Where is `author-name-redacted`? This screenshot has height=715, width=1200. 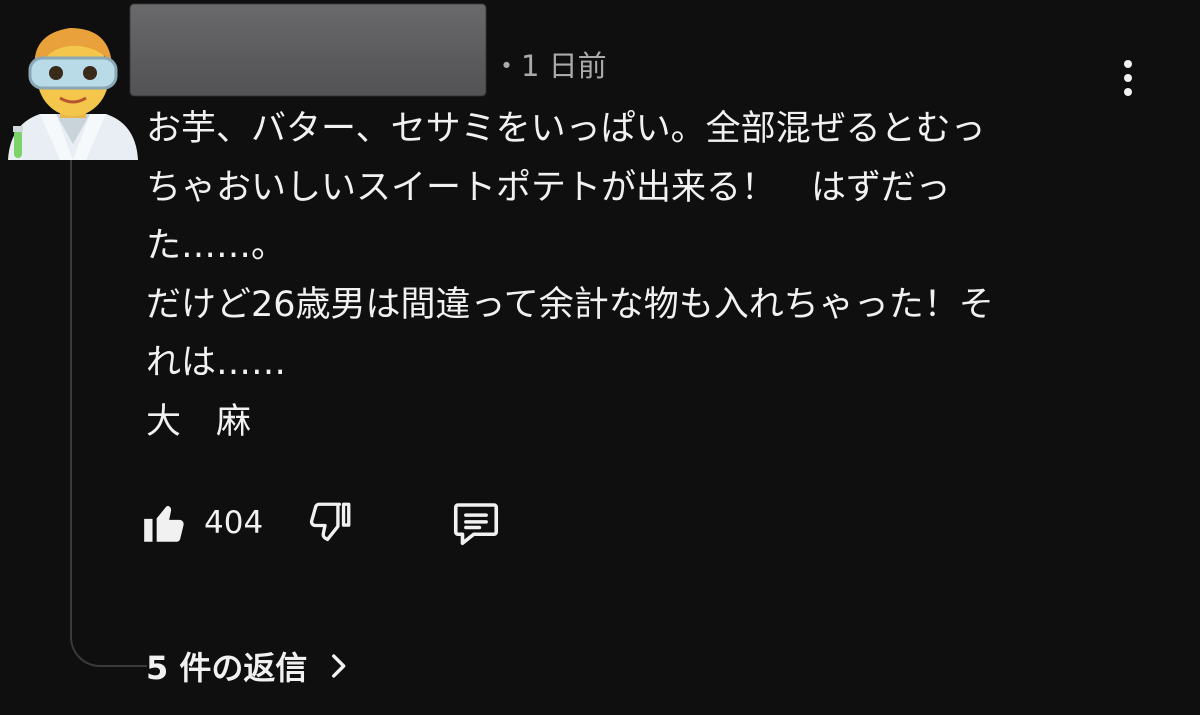 author-name-redacted is located at coordinates (308, 50).